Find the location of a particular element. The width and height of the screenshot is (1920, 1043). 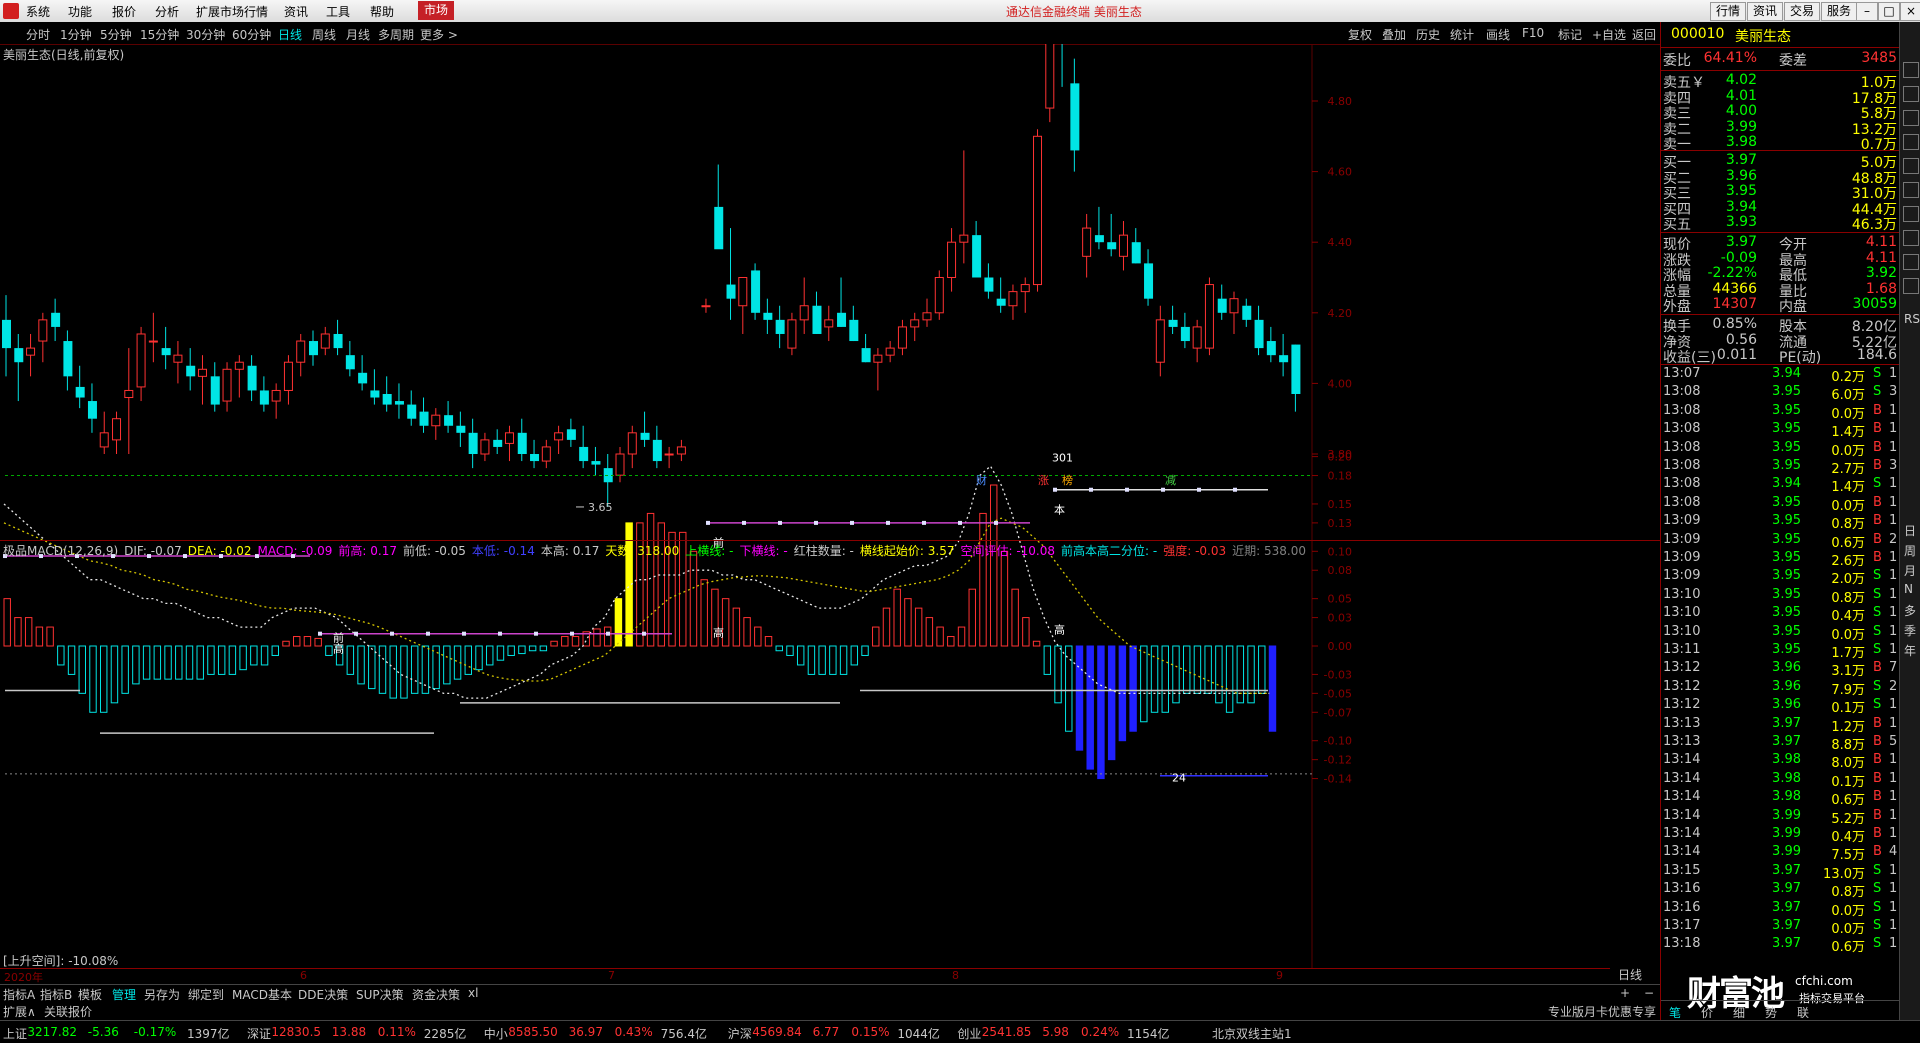

menu-help: 帮助 is located at coordinates (382, 11).